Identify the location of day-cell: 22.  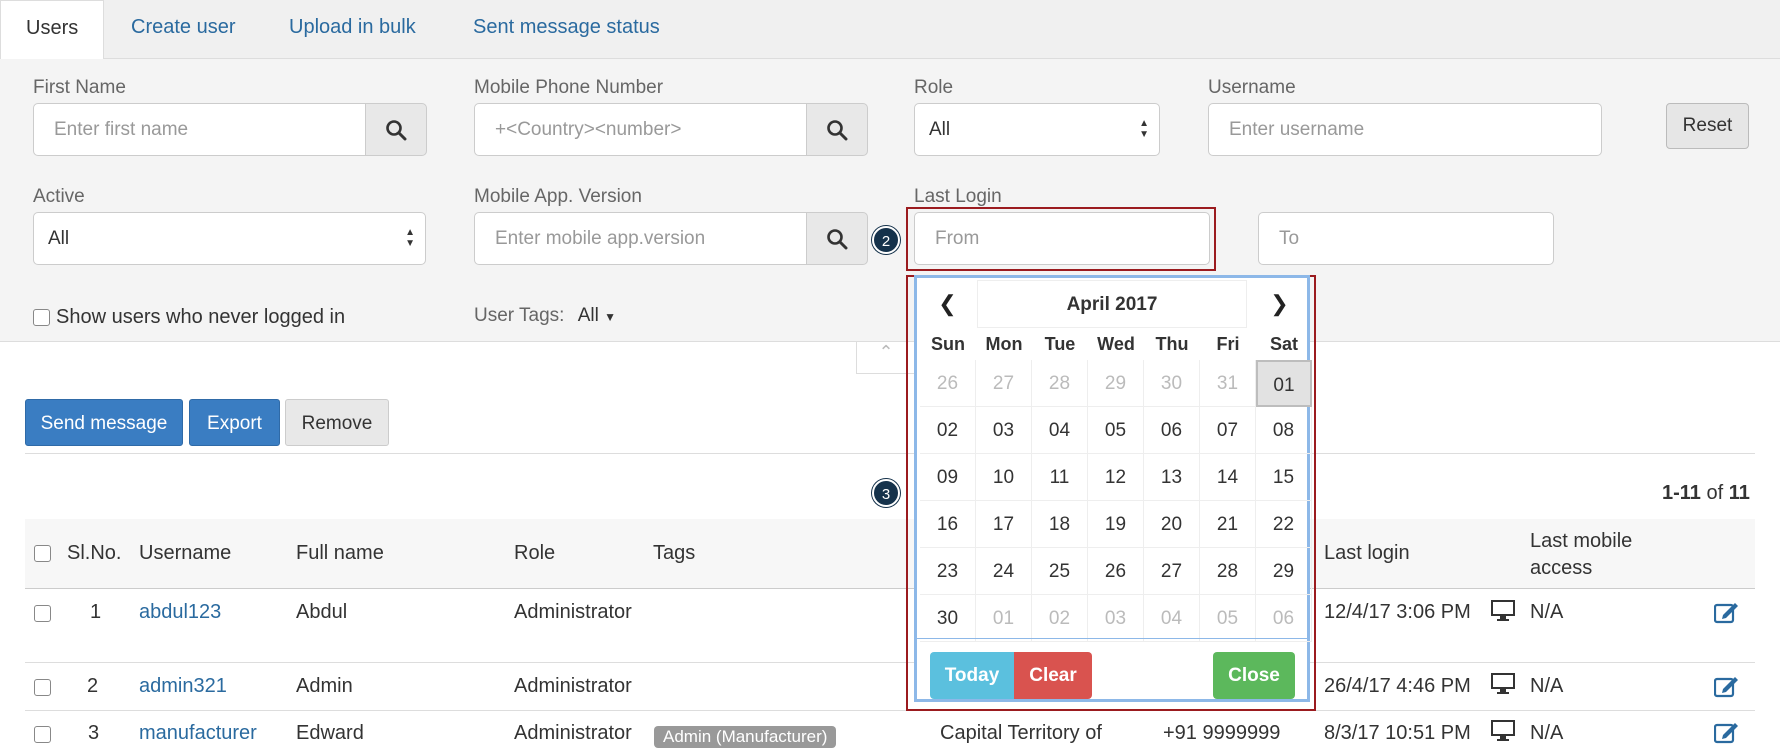
(1284, 524).